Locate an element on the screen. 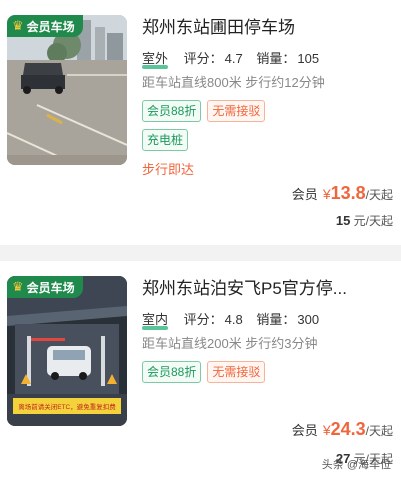 The width and height of the screenshot is (401, 480). charging-tag: 充电桩 is located at coordinates (165, 140).